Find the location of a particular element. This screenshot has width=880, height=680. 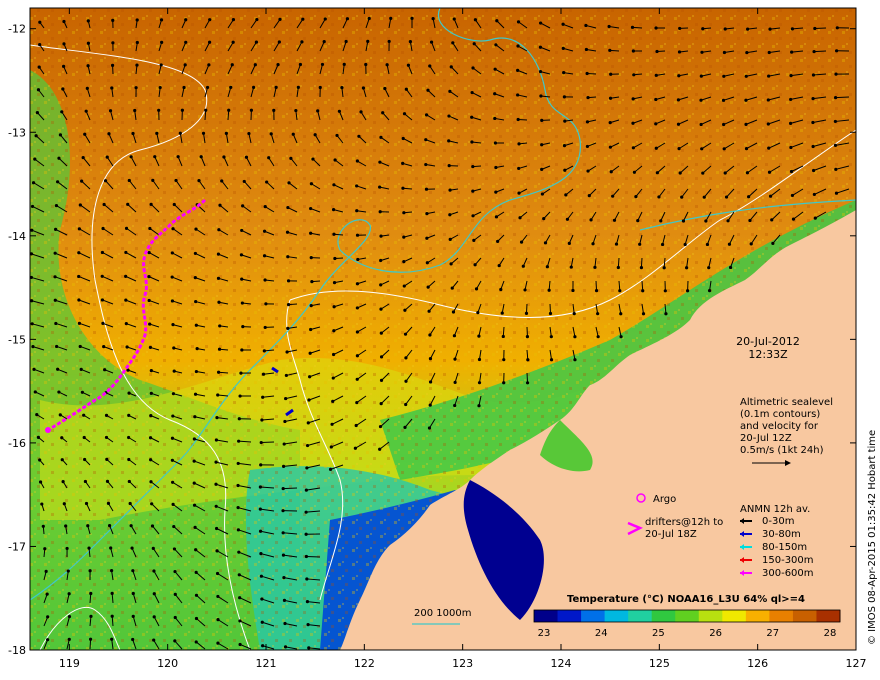

velocity-arrow is located at coordinates (820, 51).